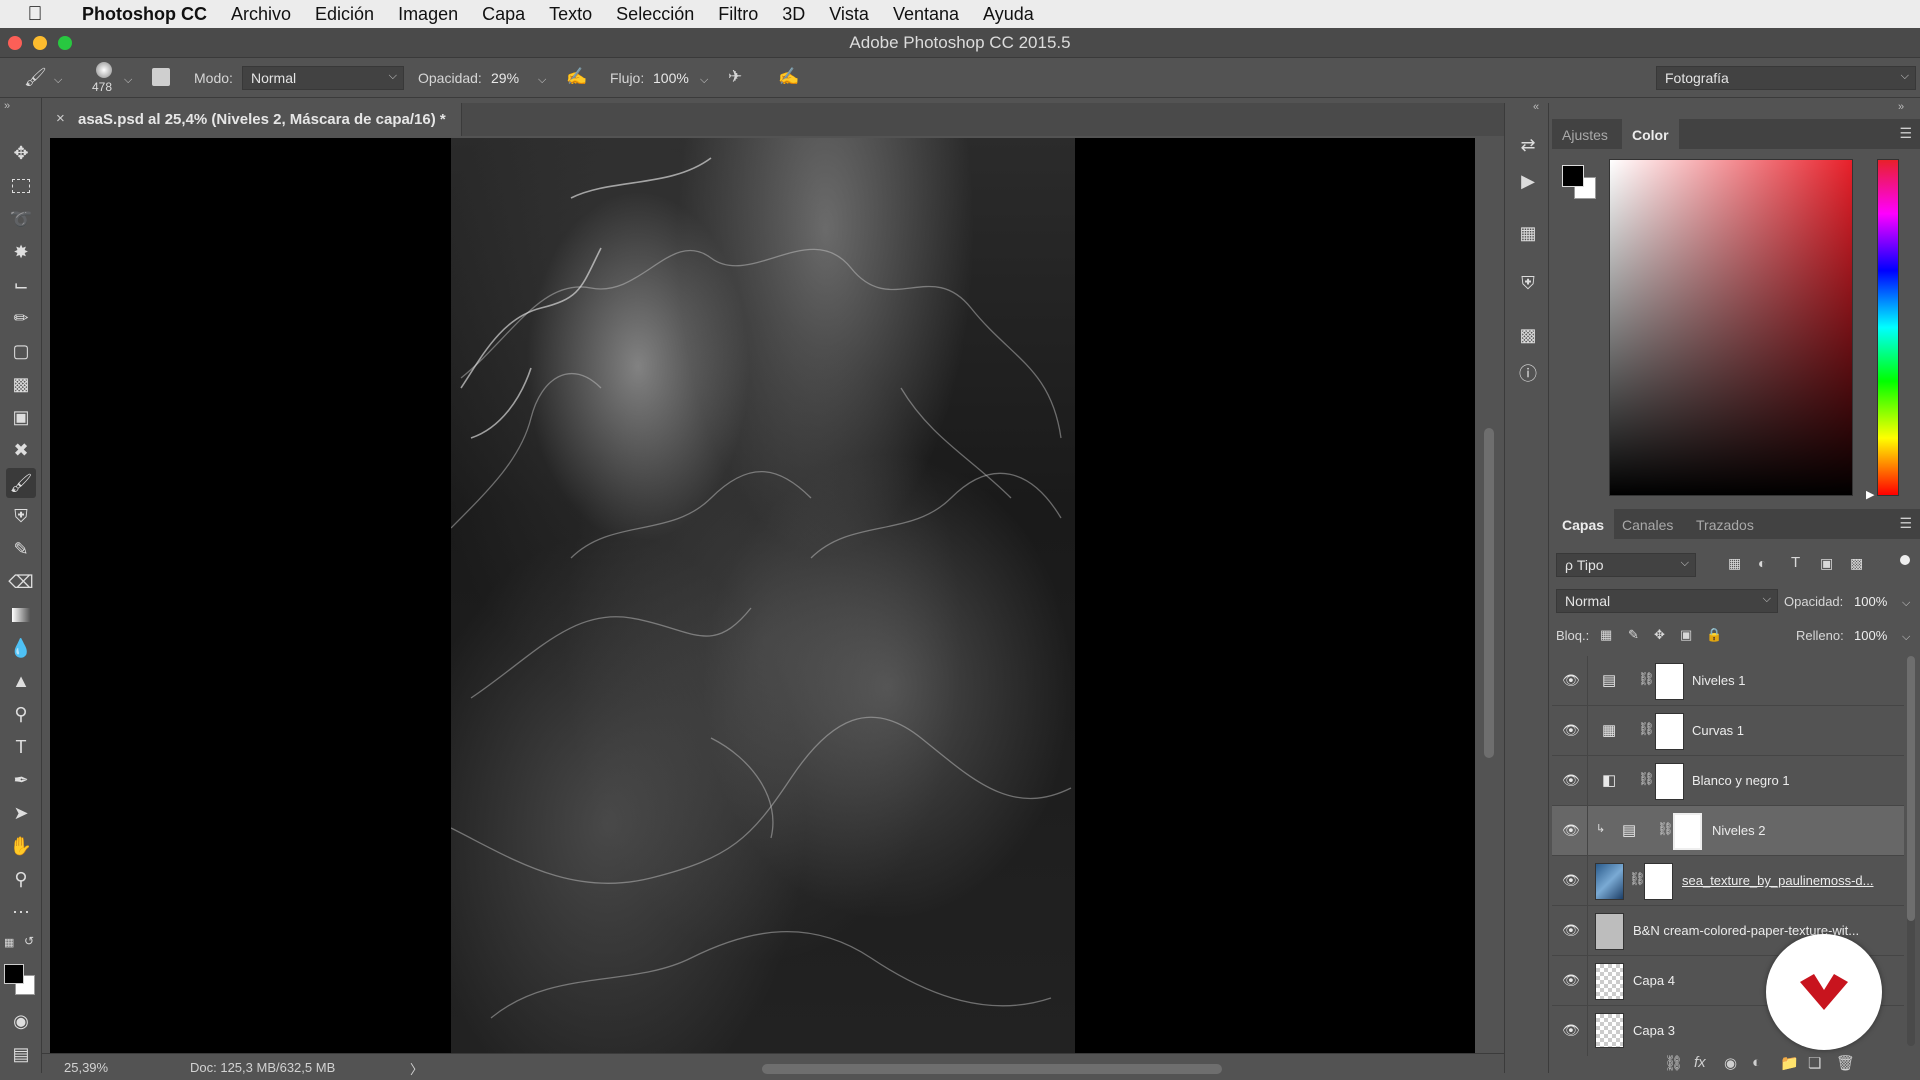  I want to click on menu-3d: 3D, so click(793, 14).